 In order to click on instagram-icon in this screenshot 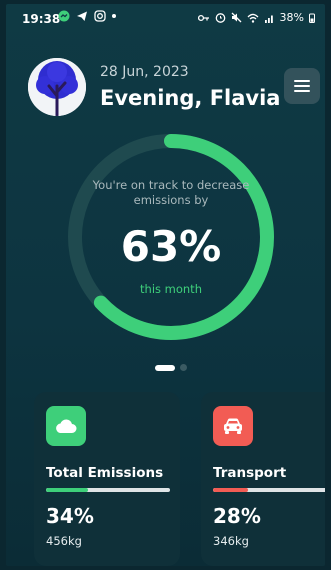, I will do `click(100, 16)`.